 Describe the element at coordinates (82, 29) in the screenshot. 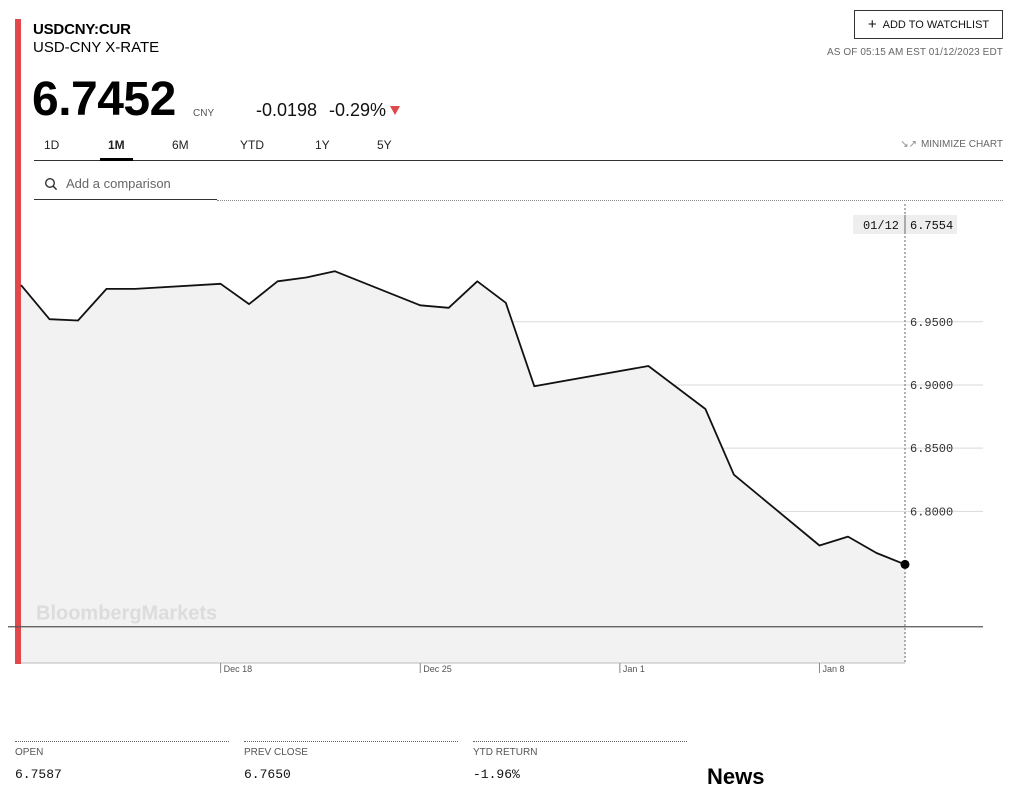

I see `ticker-symbol: USDCNY:CUR` at that location.